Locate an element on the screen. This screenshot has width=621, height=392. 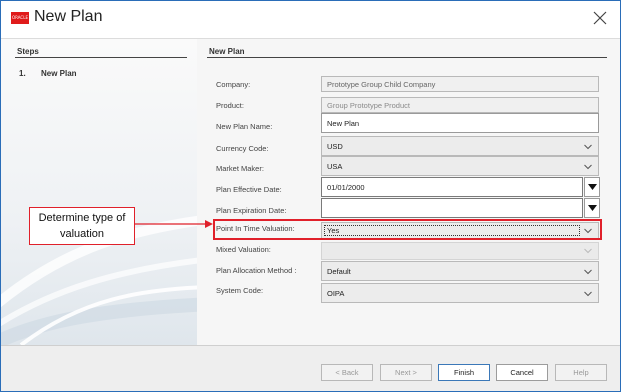
dialog-footer: < Back Next > Finish Cancel Help is located at coordinates (310, 368).